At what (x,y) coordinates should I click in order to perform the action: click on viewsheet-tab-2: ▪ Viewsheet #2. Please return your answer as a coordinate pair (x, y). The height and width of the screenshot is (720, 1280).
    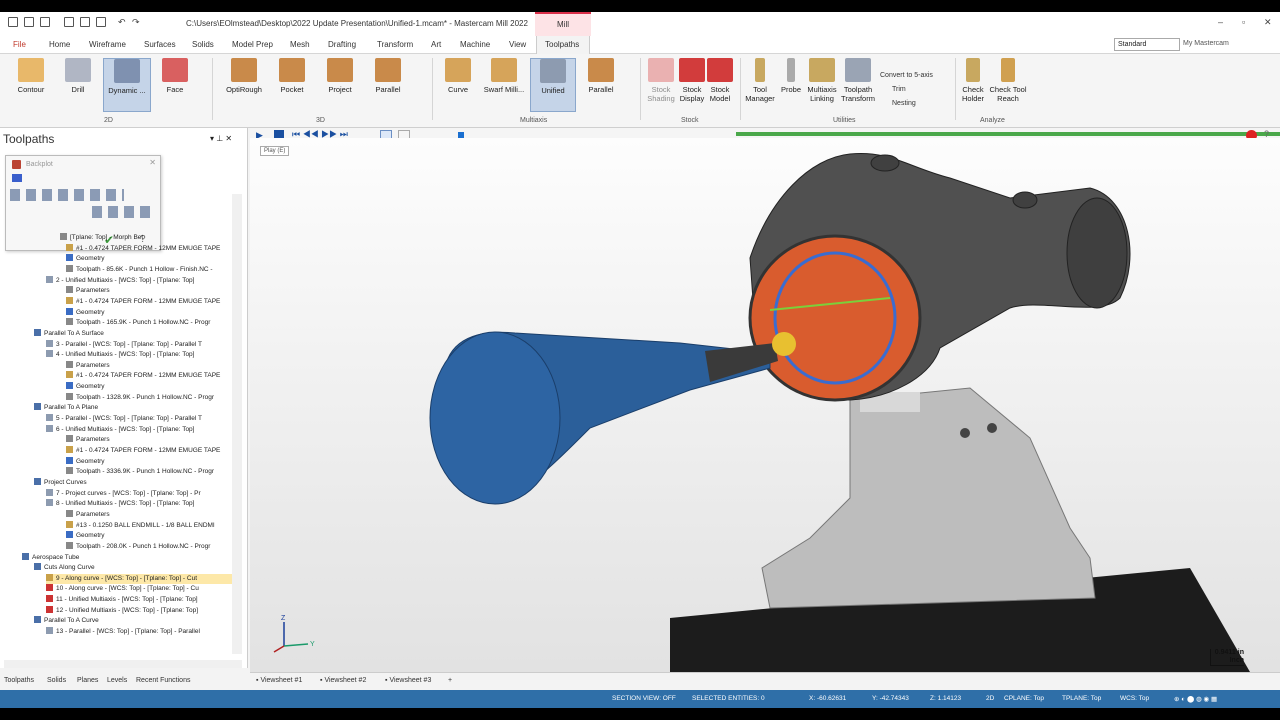
    Looking at the image, I should click on (343, 680).